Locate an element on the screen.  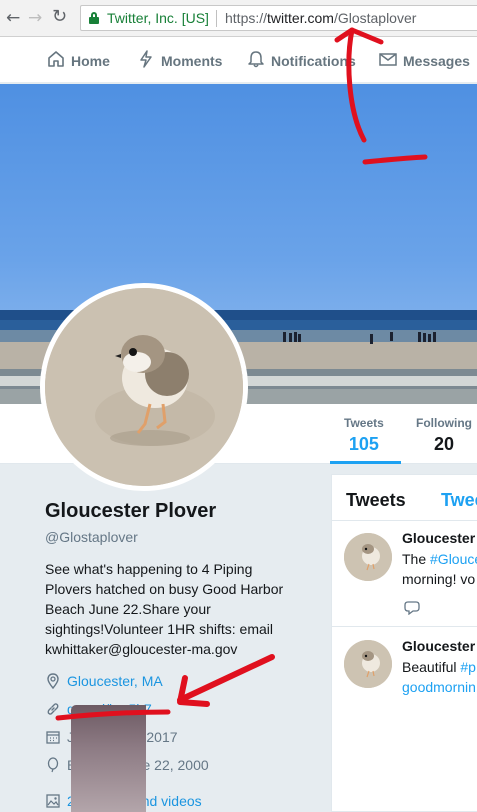
calendar-icon is located at coordinates (53, 737).